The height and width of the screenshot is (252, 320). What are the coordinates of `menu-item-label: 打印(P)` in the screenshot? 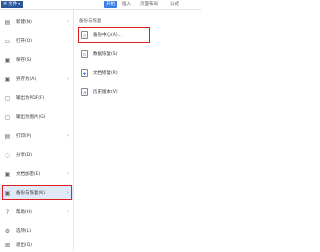 It's located at (24, 136).